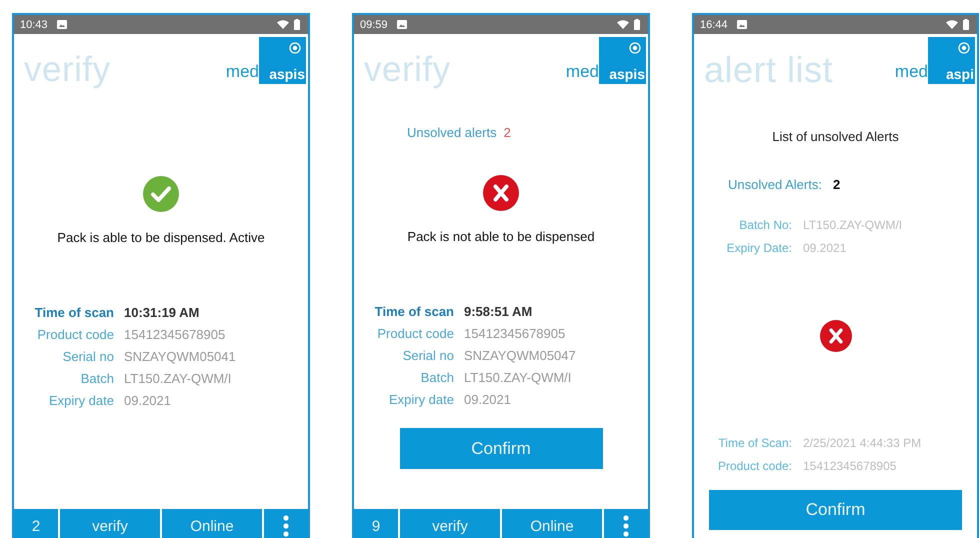  I want to click on detail-value: 2/25/2021 4:44:33 PM, so click(862, 443).